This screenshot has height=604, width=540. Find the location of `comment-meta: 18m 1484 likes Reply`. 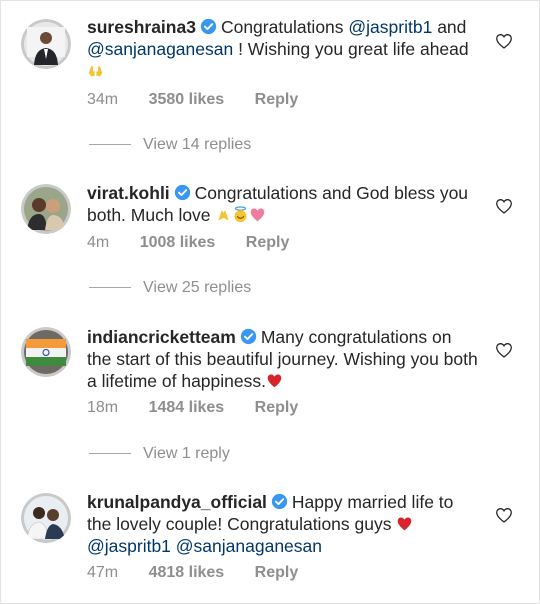

comment-meta: 18m 1484 likes Reply is located at coordinates (192, 408).